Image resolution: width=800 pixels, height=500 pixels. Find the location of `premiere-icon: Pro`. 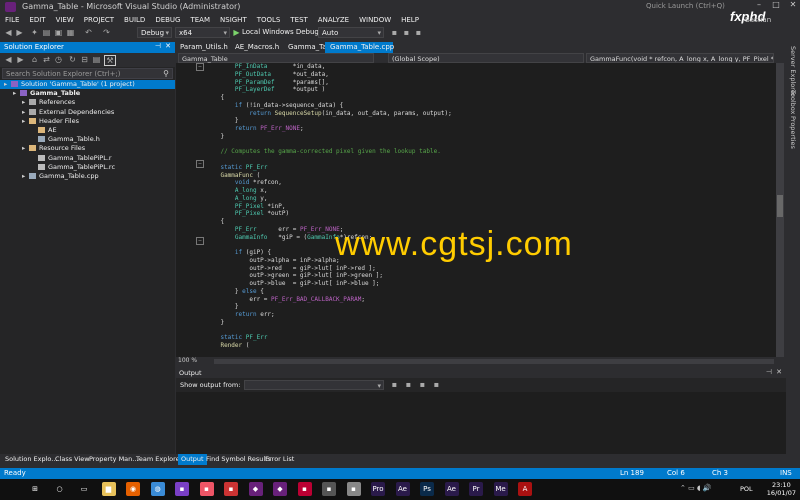

premiere-icon: Pro is located at coordinates (378, 489).